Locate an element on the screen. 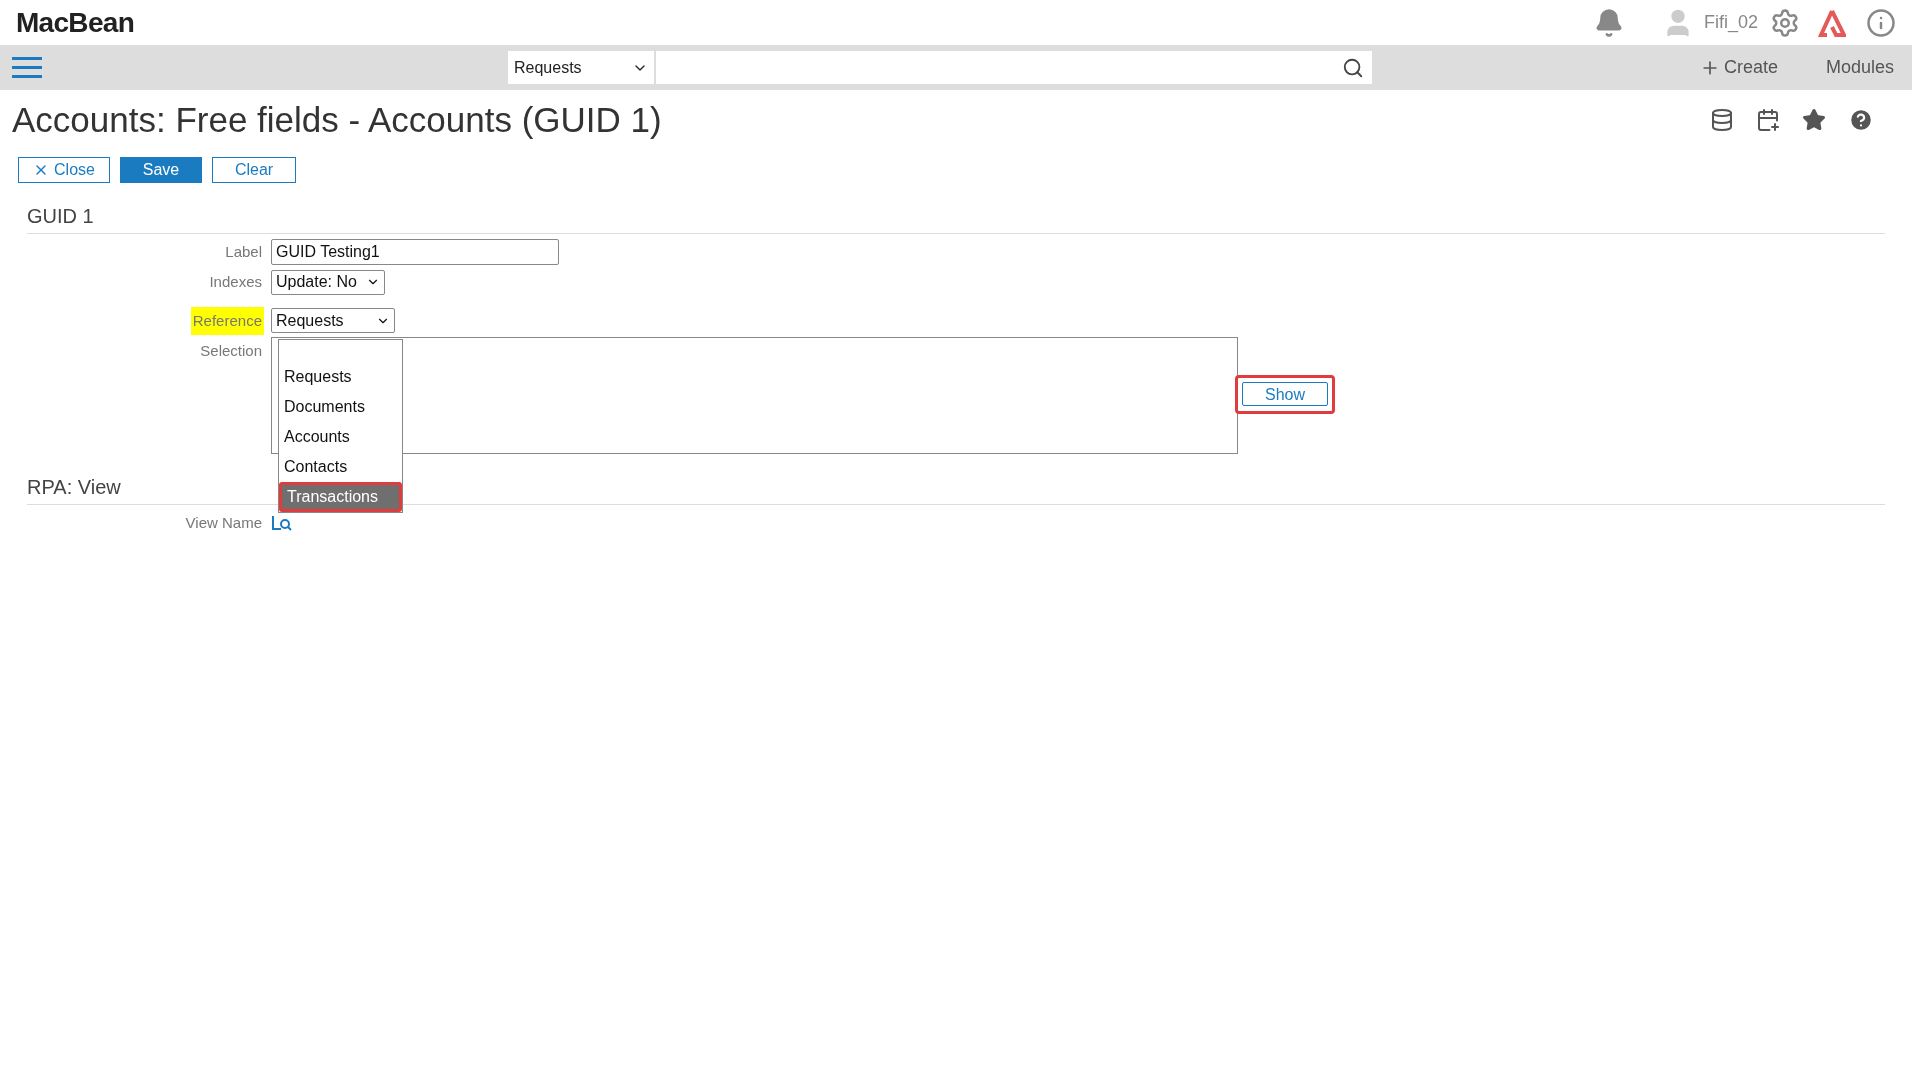 The height and width of the screenshot is (1074, 1912). field-label: Label is located at coordinates (243, 251).